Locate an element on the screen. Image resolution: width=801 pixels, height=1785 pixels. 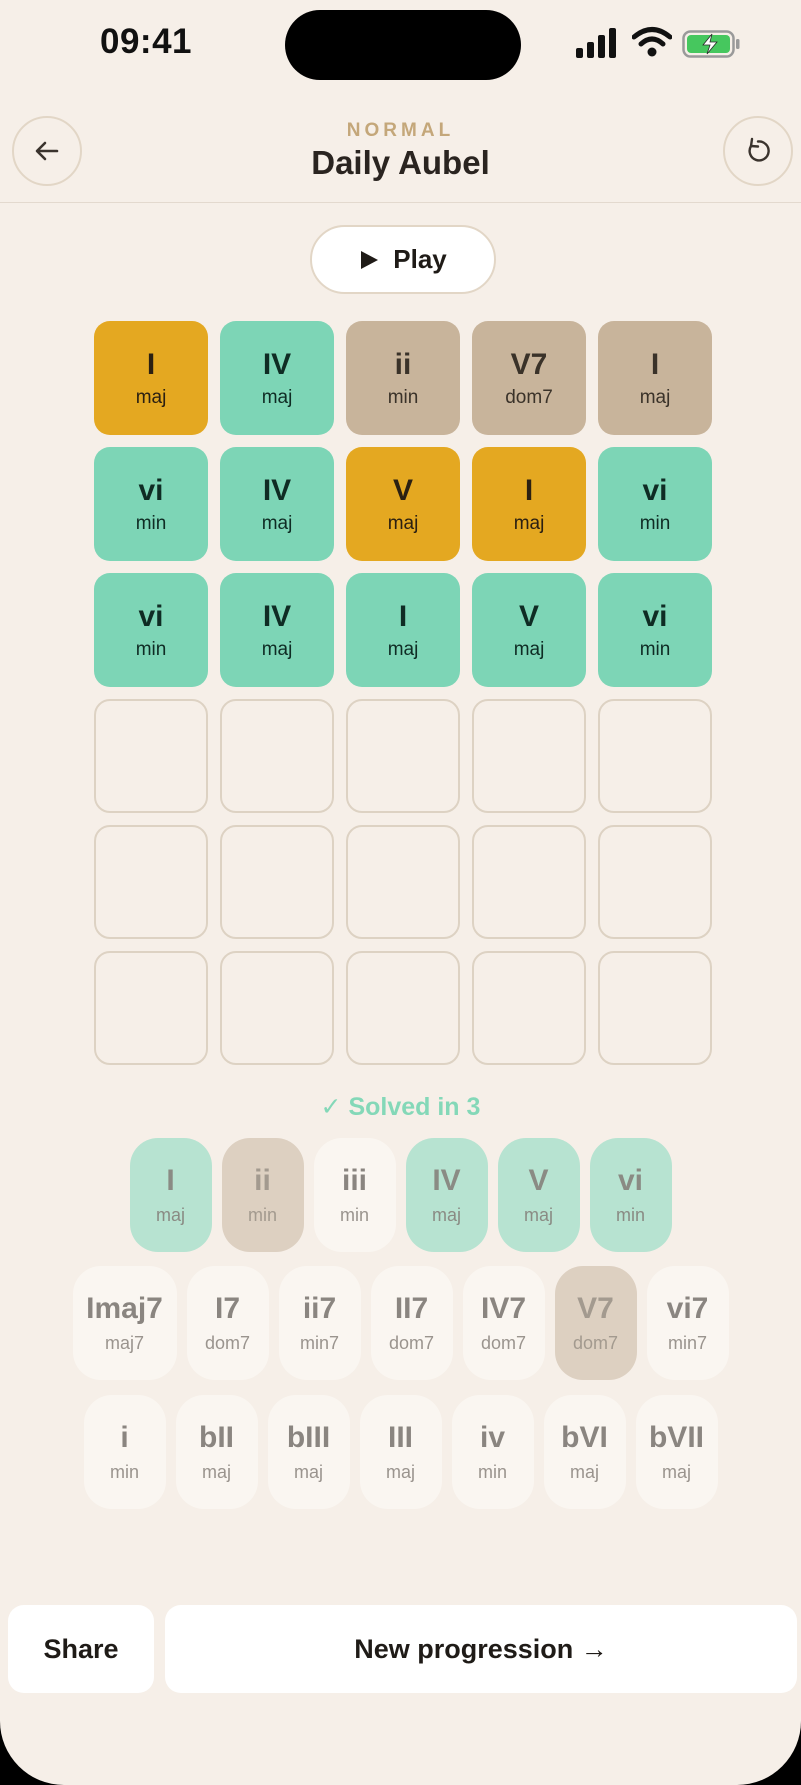
chord-numeral: iv is located at coordinates (492, 1437).